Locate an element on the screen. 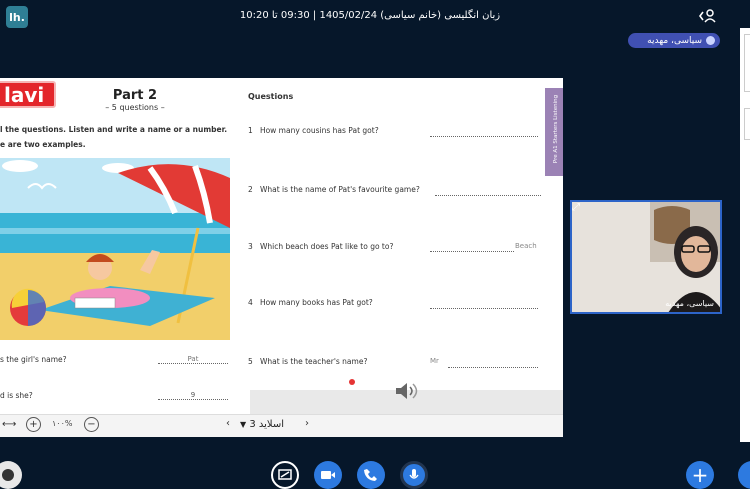  example-answer: 9 is located at coordinates (193, 395).